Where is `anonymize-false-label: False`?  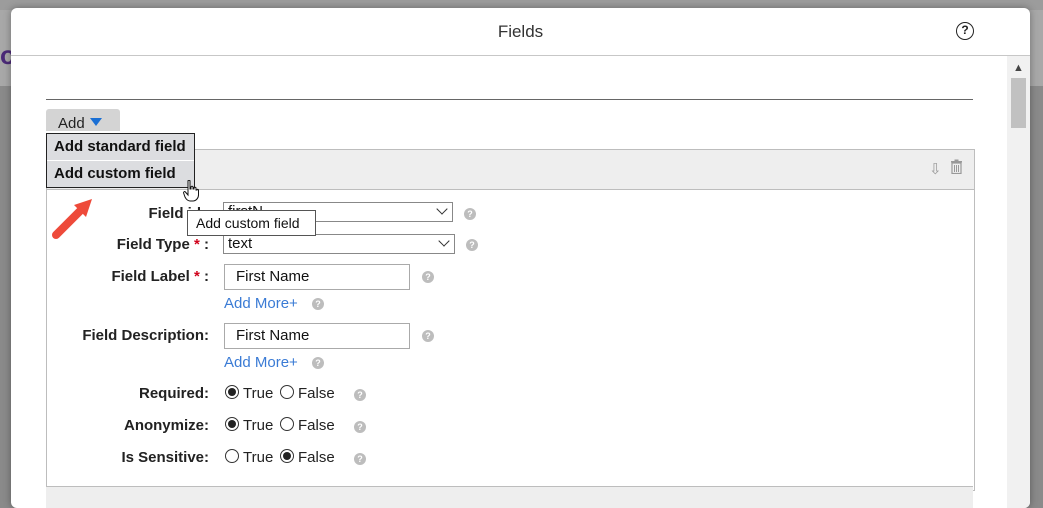 anonymize-false-label: False is located at coordinates (316, 425).